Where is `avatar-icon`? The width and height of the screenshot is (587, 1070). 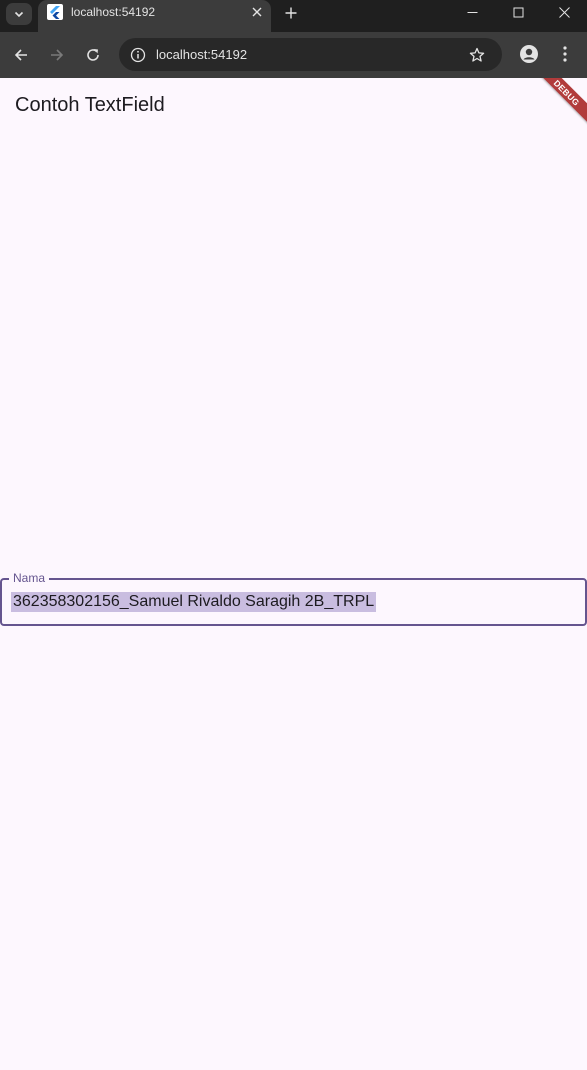
avatar-icon is located at coordinates (529, 54).